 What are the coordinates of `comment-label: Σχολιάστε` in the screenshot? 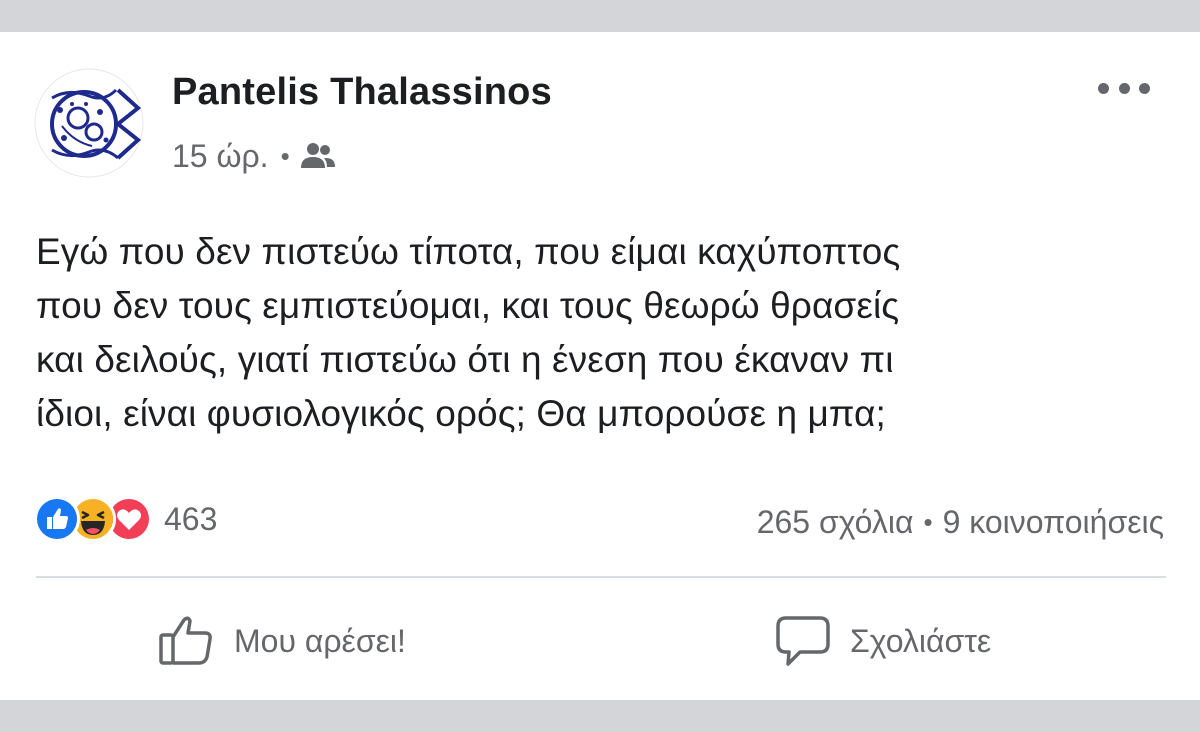 It's located at (921, 640).